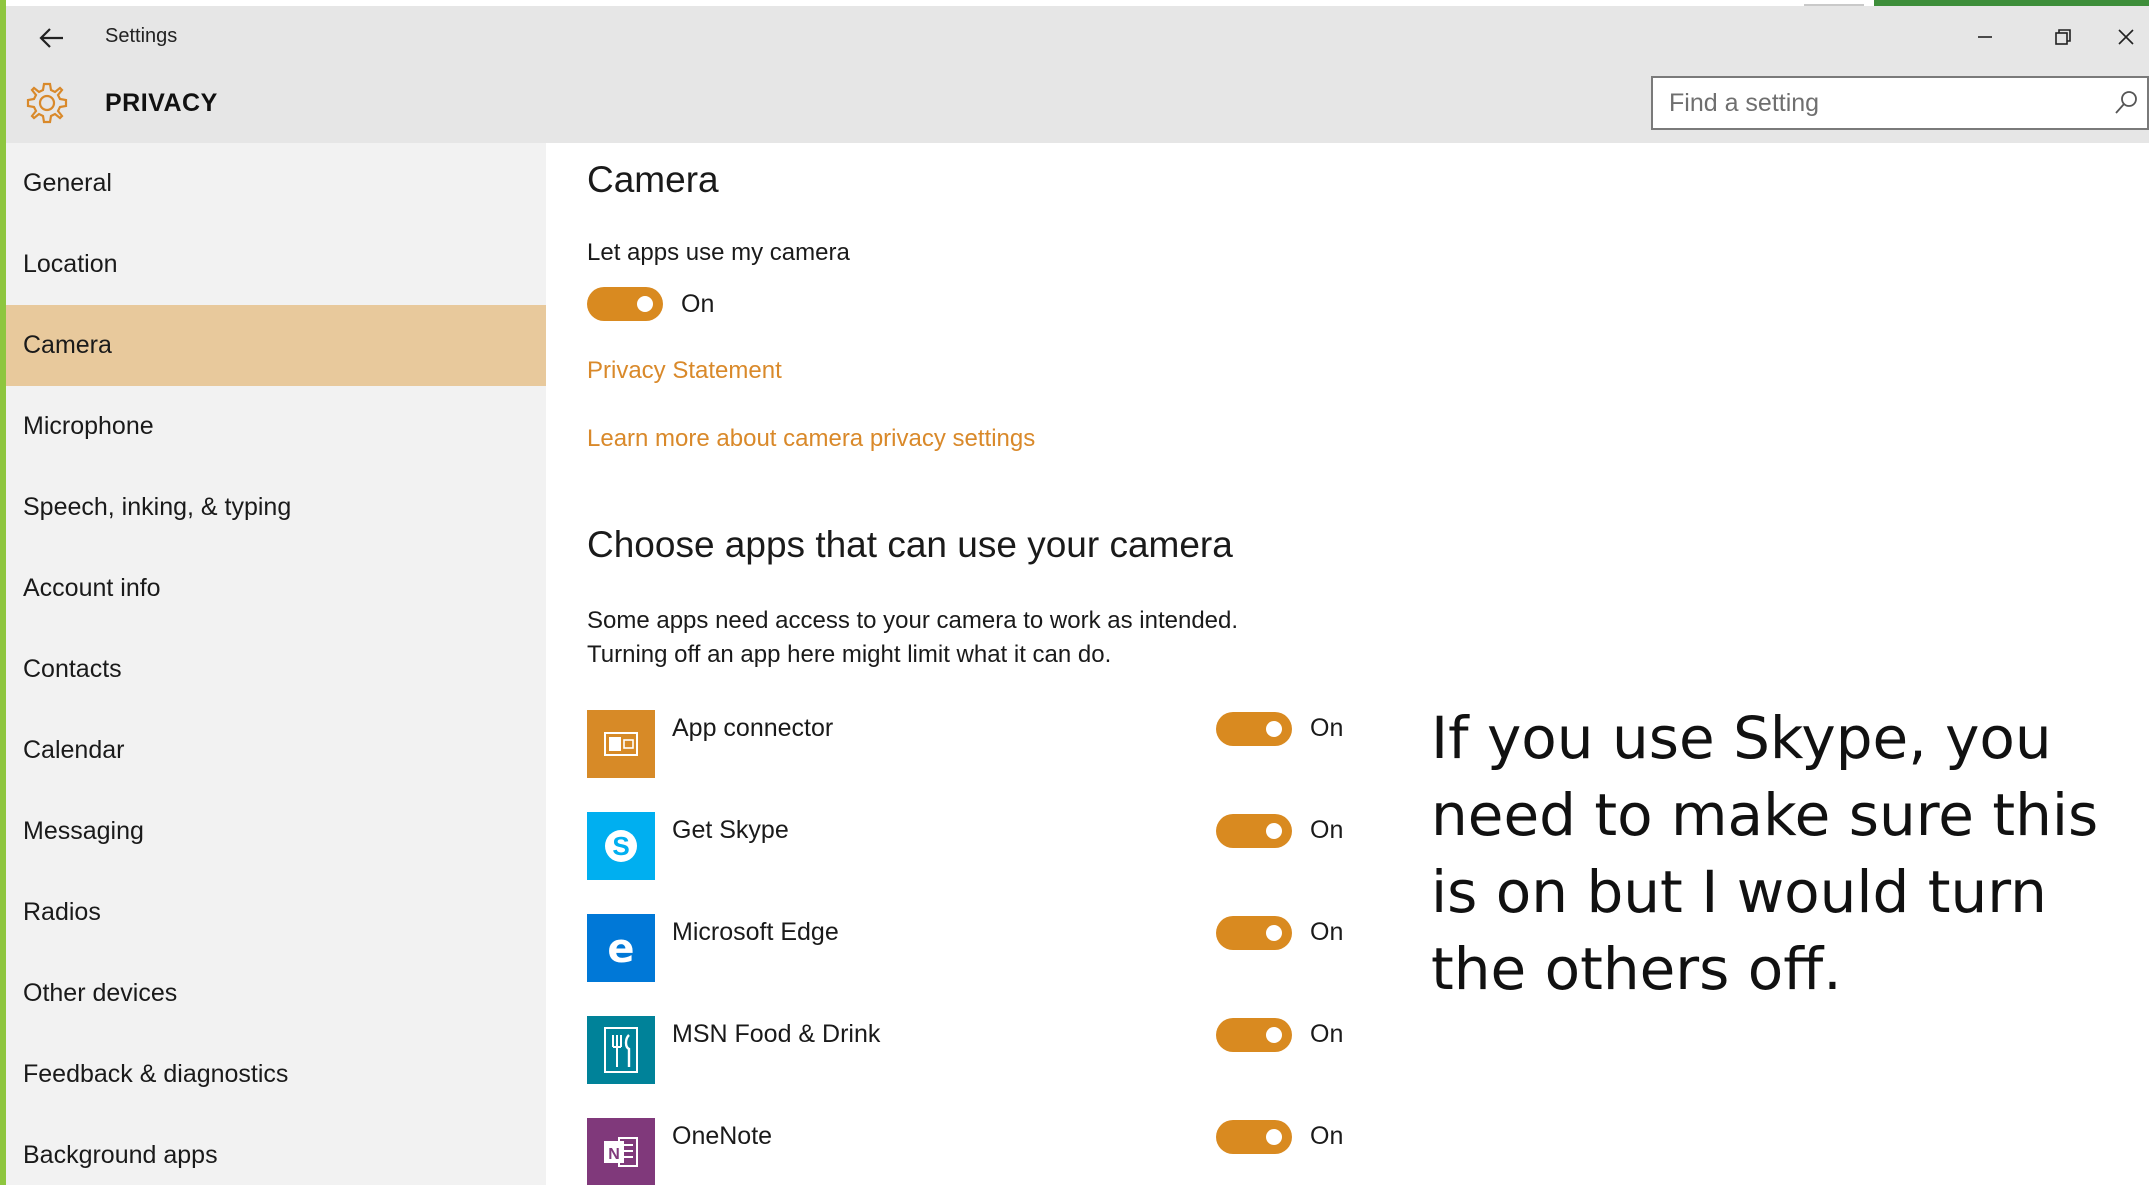 Image resolution: width=2149 pixels, height=1185 pixels. What do you see at coordinates (67, 345) in the screenshot?
I see `sidebar-item-label: Camera` at bounding box center [67, 345].